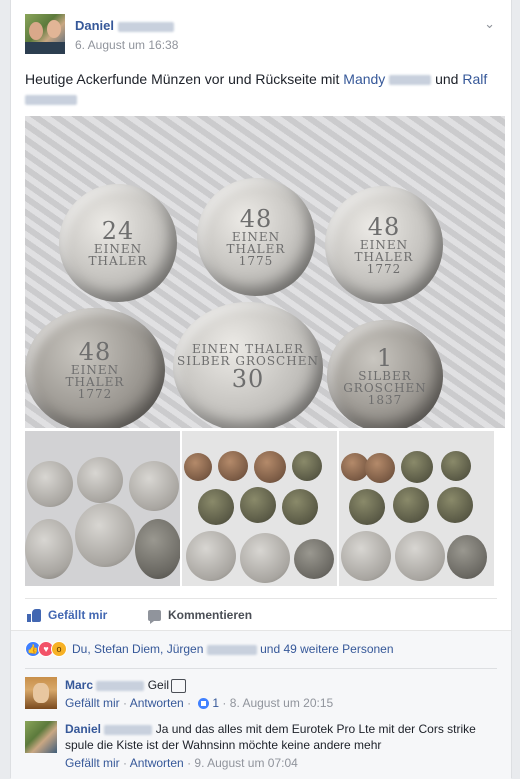 This screenshot has height=779, width=520. What do you see at coordinates (200, 616) in the screenshot?
I see `comment-button: Kommentieren` at bounding box center [200, 616].